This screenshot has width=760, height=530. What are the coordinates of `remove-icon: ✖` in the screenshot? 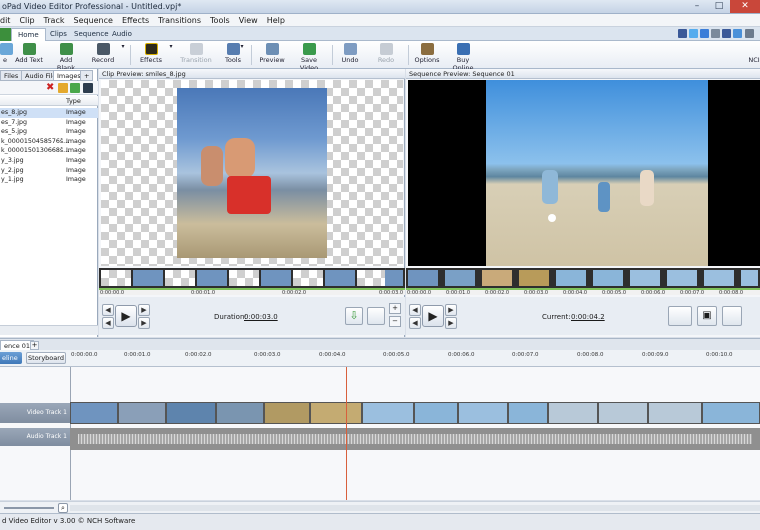 It's located at (51, 88).